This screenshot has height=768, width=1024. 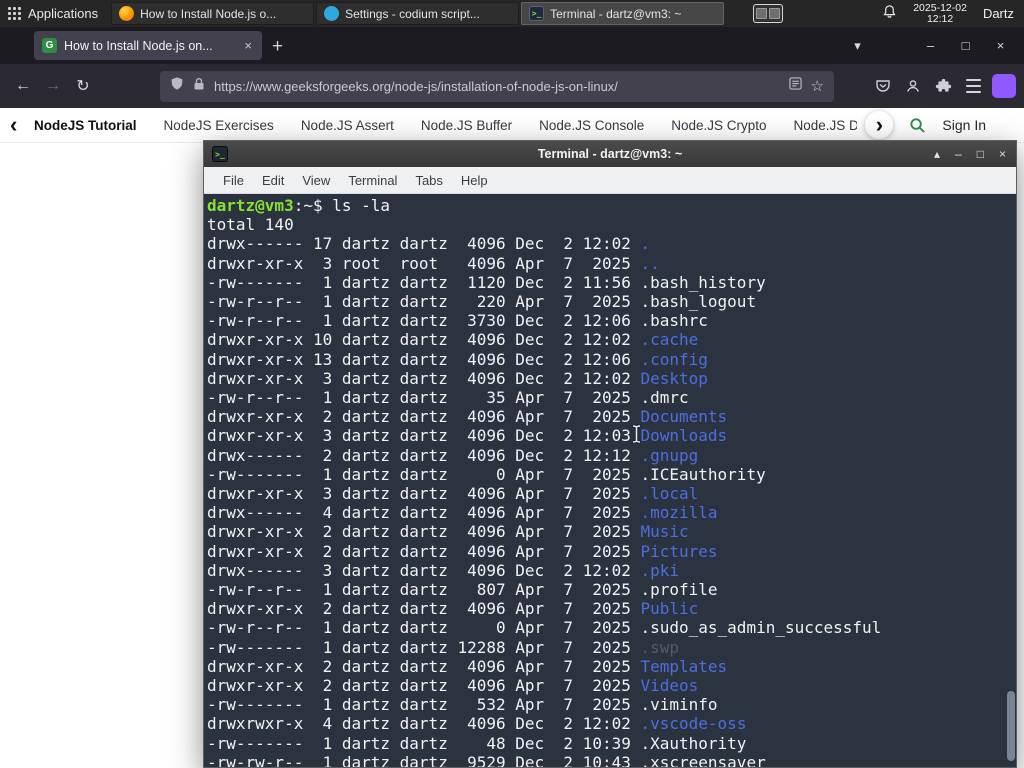 I want to click on nav-item-nodejs-dns: Node.JS DNS, so click(x=826, y=125).